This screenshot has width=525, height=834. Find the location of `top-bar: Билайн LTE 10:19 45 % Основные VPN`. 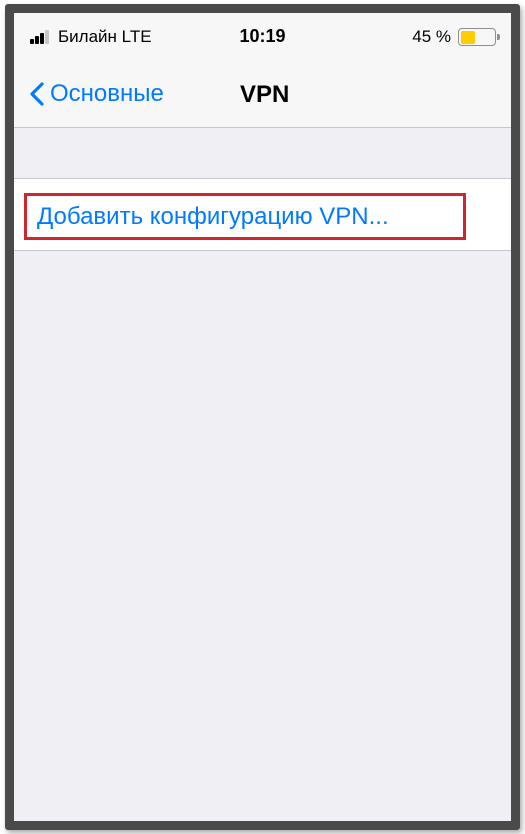

top-bar: Билайн LTE 10:19 45 % Основные VPN is located at coordinates (262, 70).